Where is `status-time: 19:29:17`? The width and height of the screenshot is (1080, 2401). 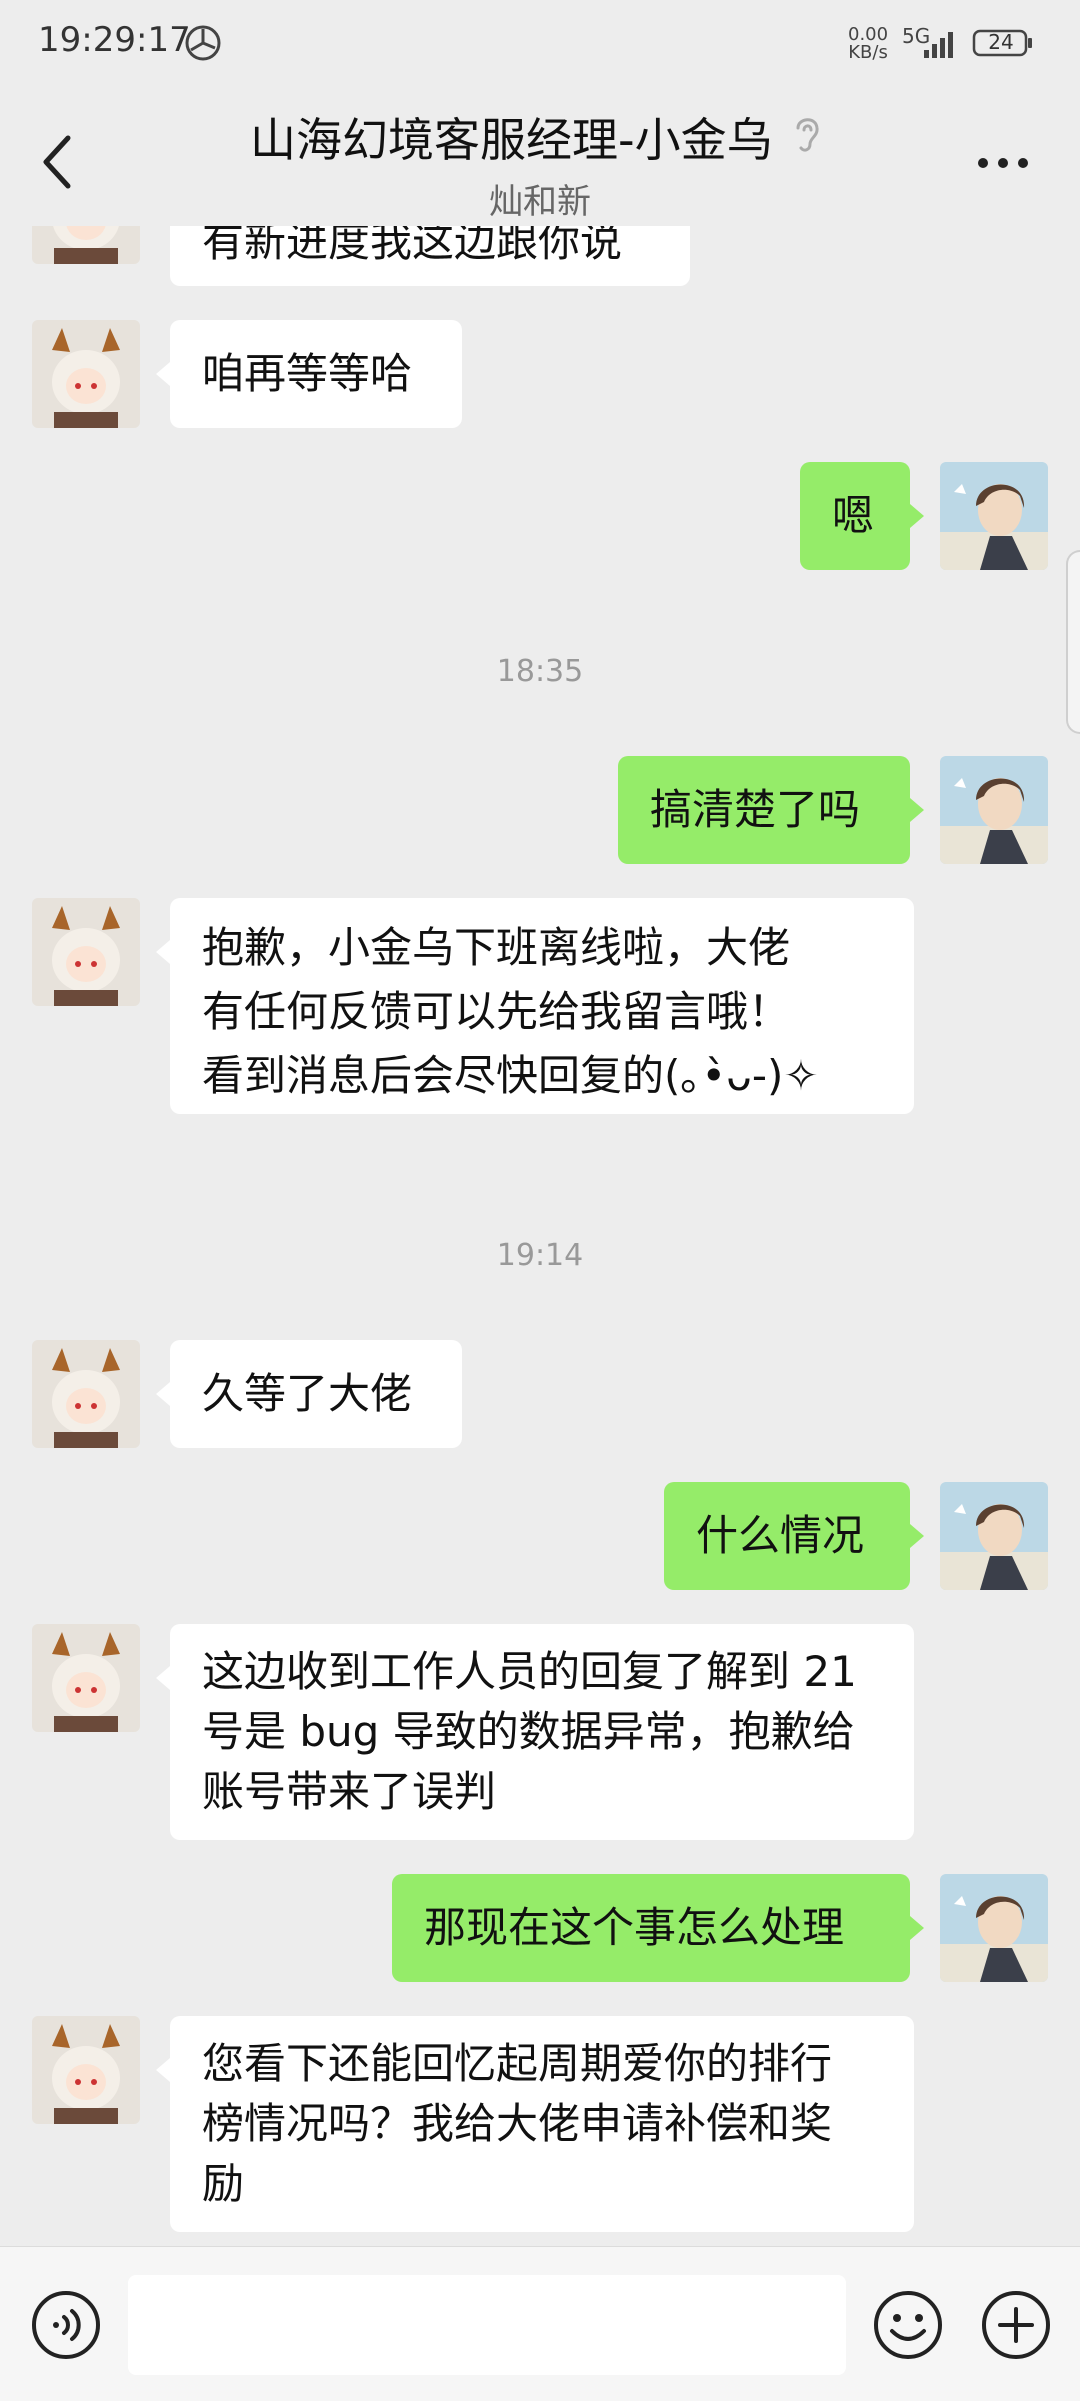 status-time: 19:29:17 is located at coordinates (114, 40).